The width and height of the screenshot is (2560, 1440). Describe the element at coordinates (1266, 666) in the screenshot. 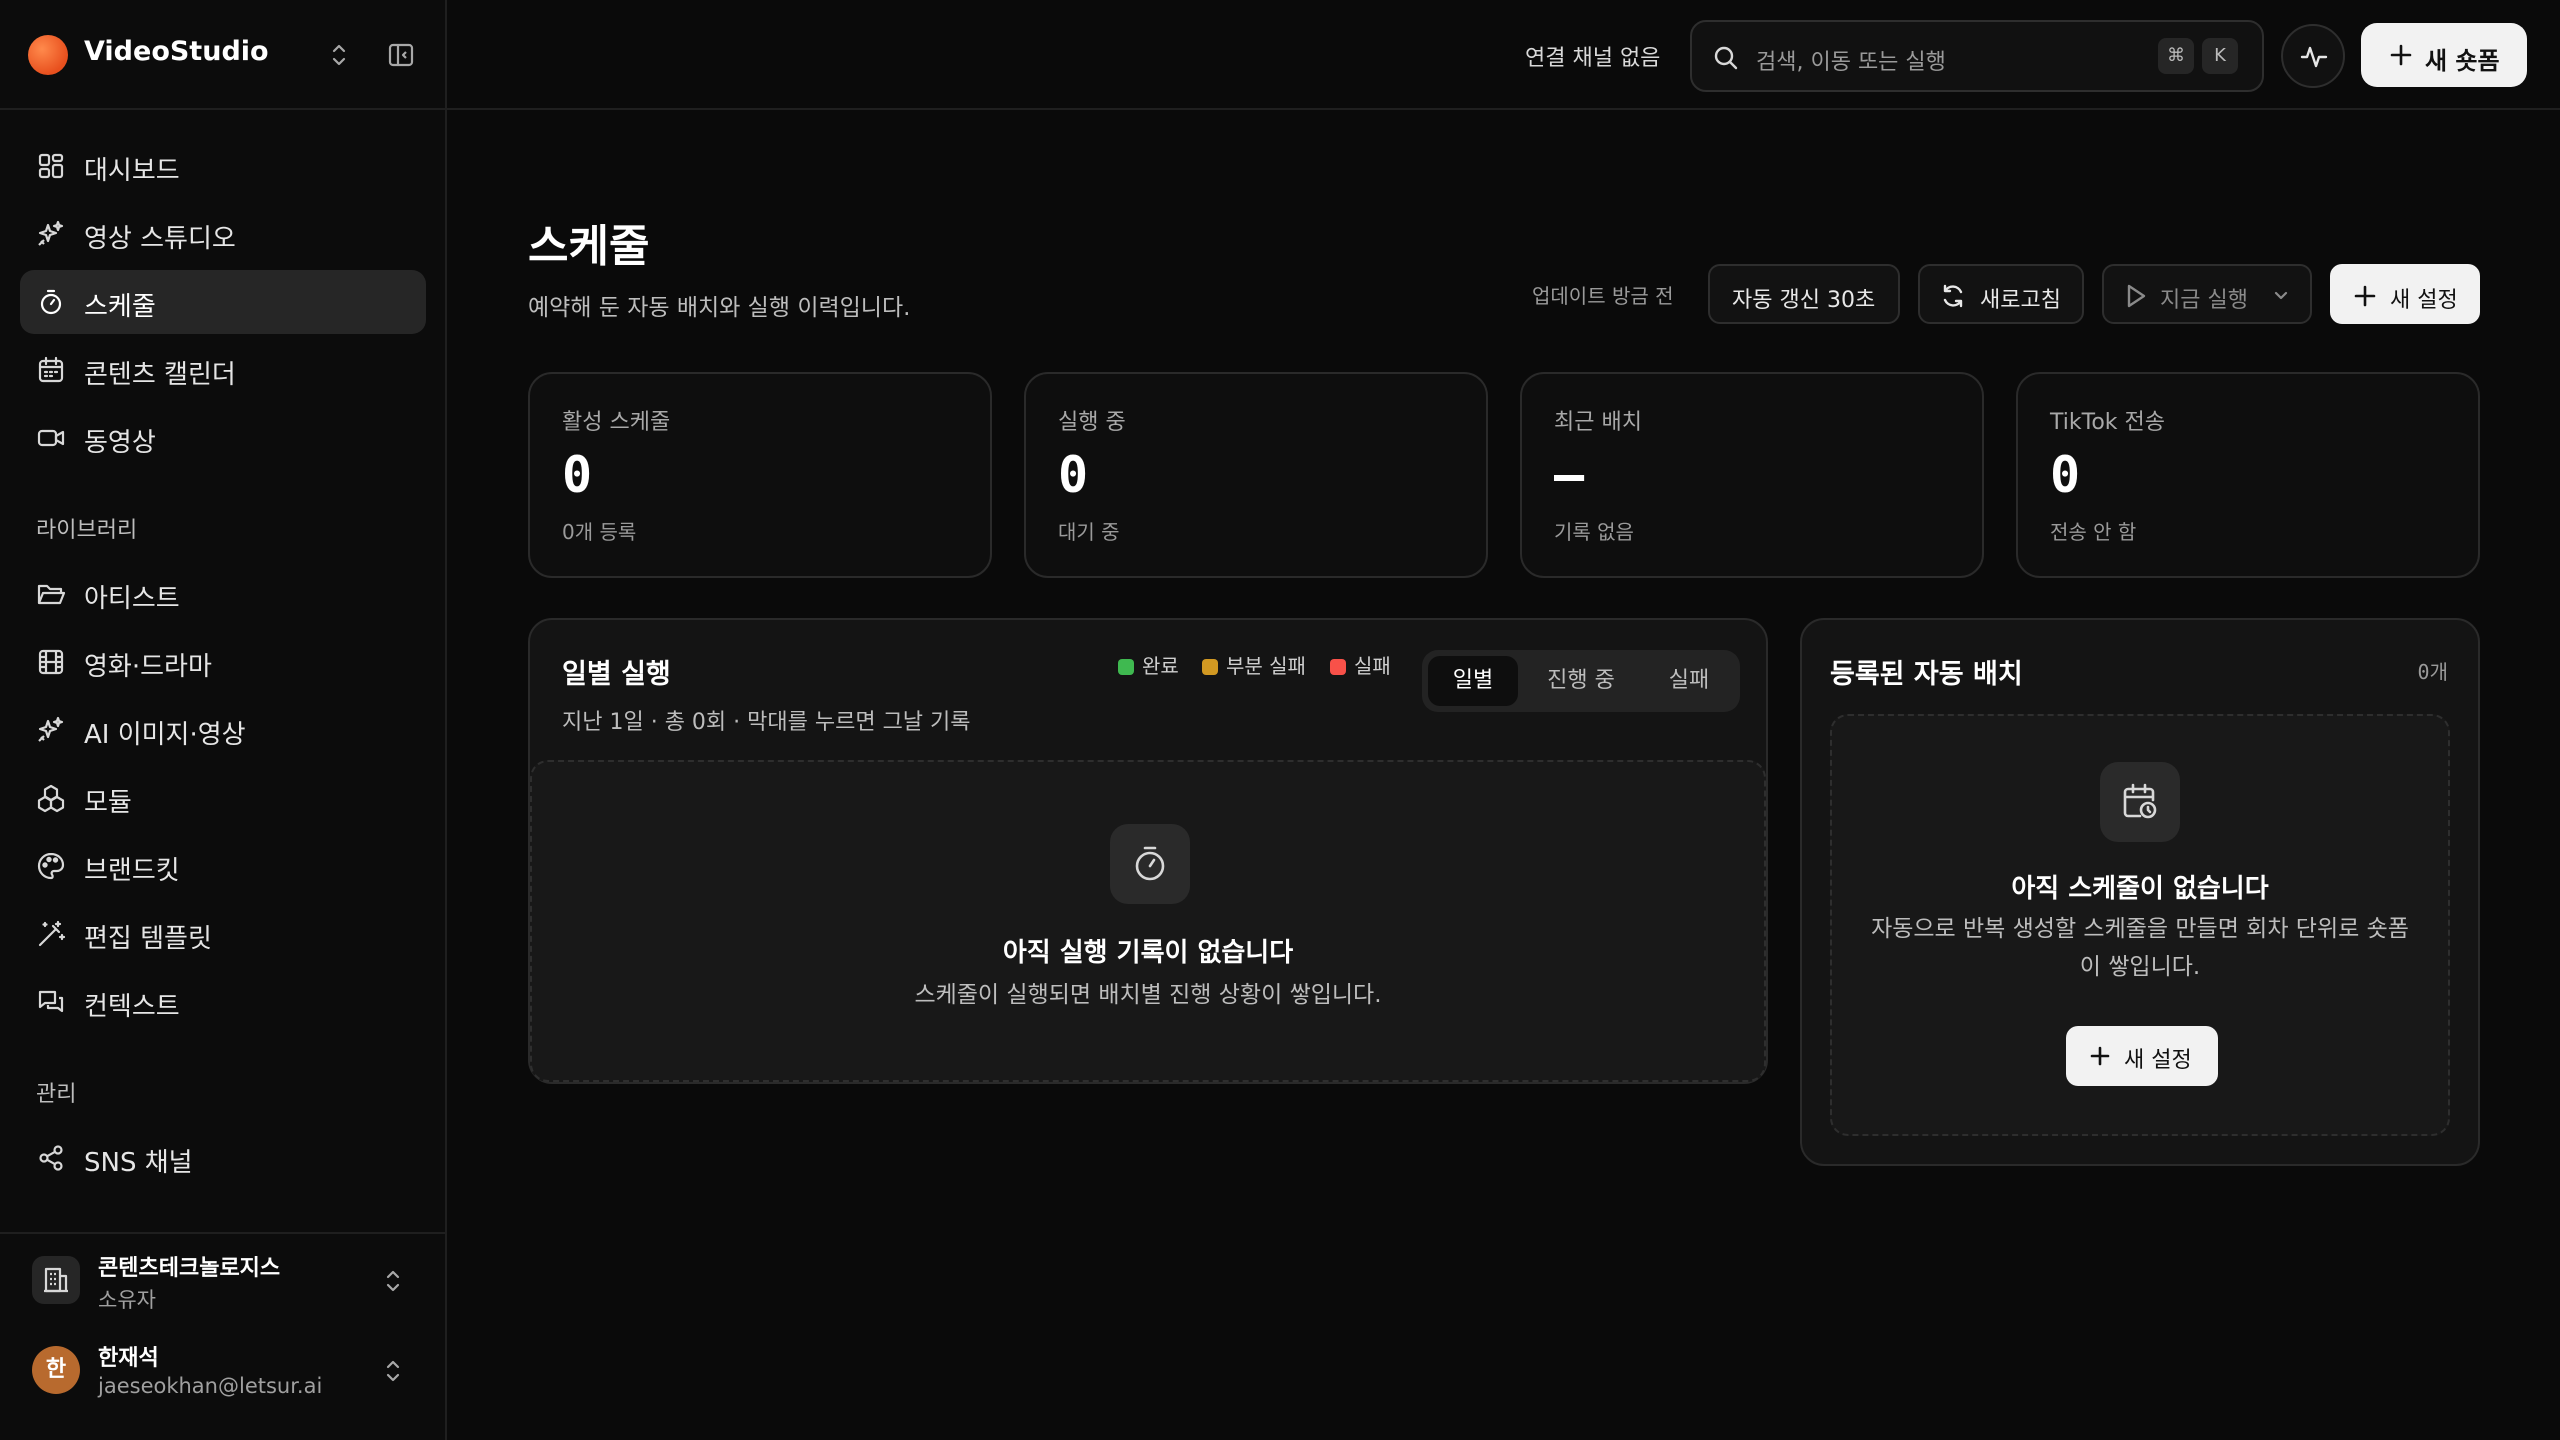

I see `legend-label: 부분 실패` at that location.